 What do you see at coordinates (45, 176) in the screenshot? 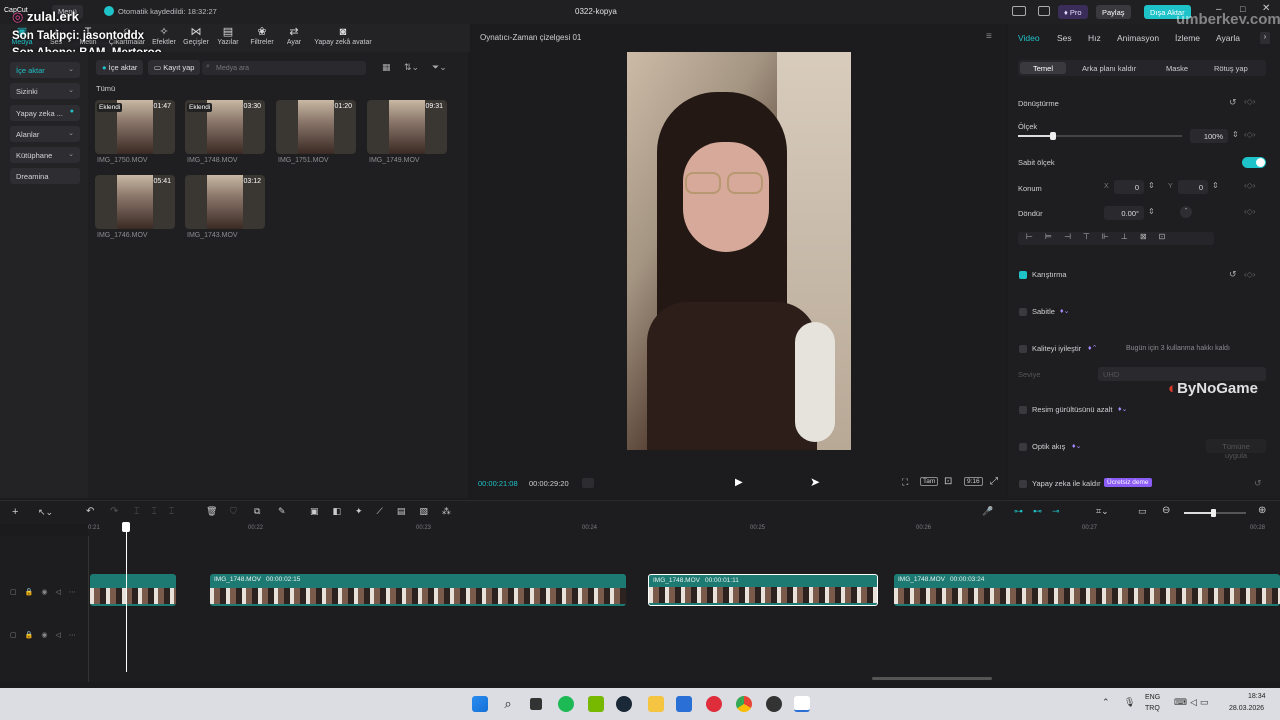
I see `sidebar-item-dreamina: Dreamina` at bounding box center [45, 176].